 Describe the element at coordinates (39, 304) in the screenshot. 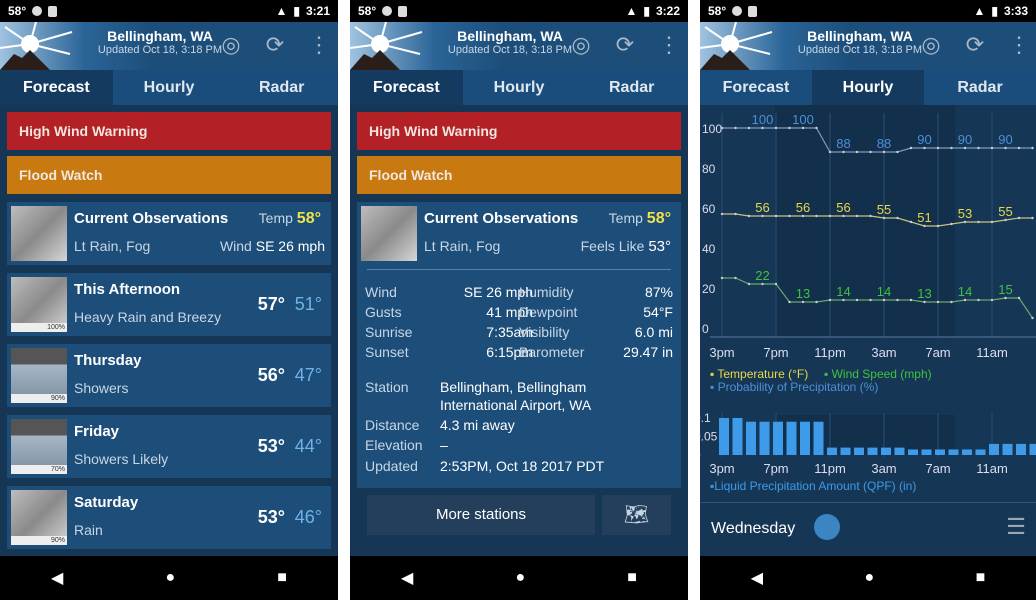

I see `rain-image: 100%` at that location.